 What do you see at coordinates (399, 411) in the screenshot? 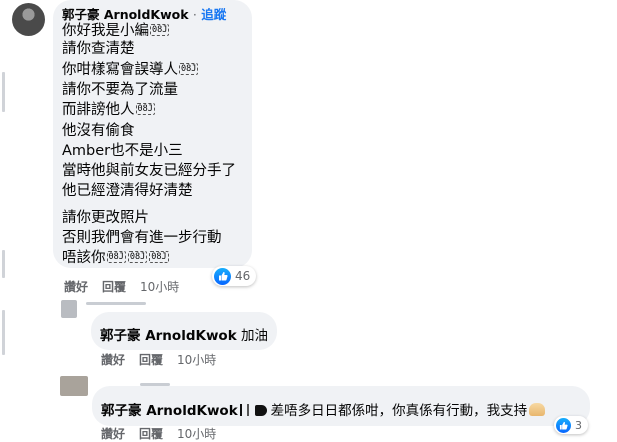
I see `reply-text: 差唔多日日都係咁，你真係有行動，我支持` at bounding box center [399, 411].